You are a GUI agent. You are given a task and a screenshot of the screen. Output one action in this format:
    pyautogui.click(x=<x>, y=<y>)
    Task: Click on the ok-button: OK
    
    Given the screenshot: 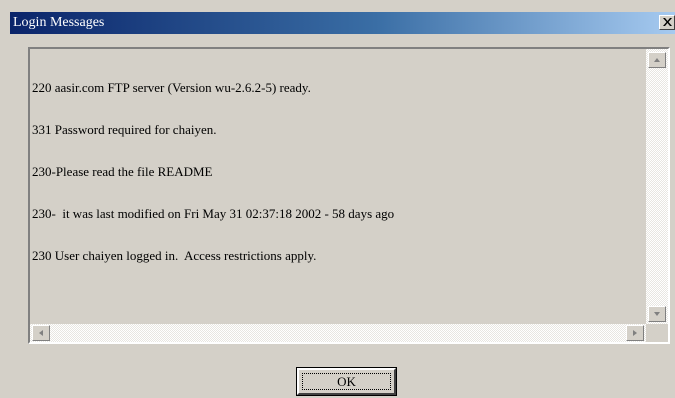 What is the action you would take?
    pyautogui.click(x=346, y=381)
    